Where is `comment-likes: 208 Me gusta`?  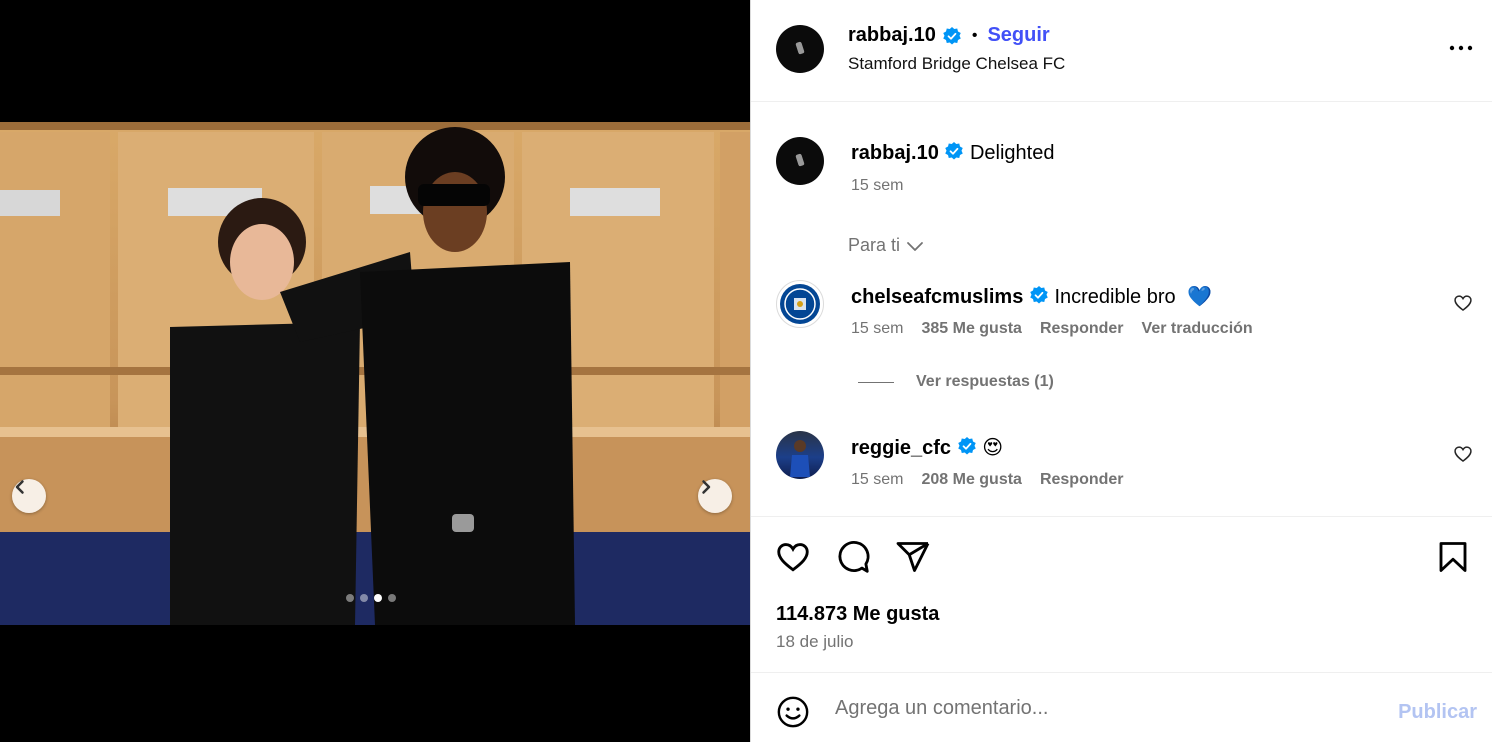
comment-likes: 208 Me gusta is located at coordinates (971, 480).